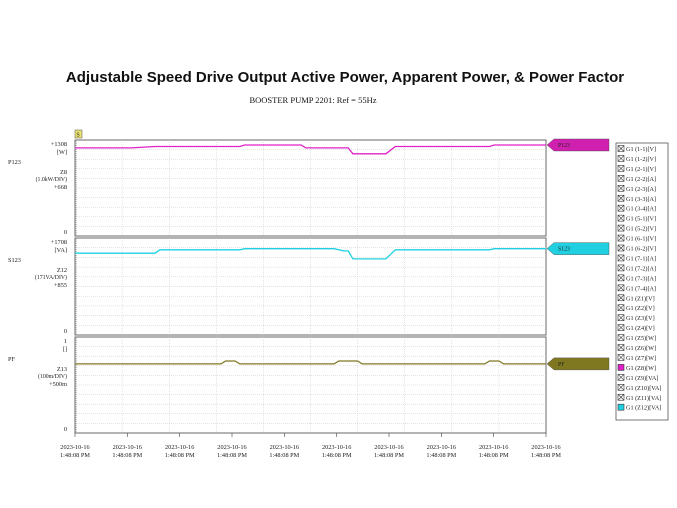 This screenshot has height=508, width=677. Describe the element at coordinates (62, 369) in the screenshot. I see `y-axis-name: Z13` at that location.